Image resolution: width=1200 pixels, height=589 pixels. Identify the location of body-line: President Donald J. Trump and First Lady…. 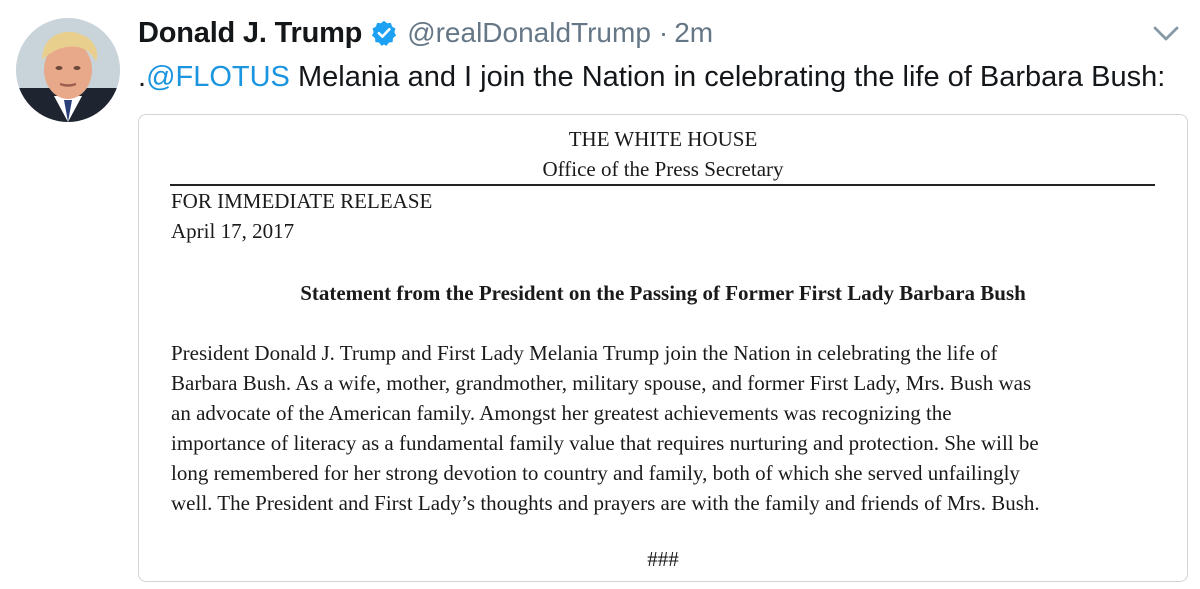
(584, 353).